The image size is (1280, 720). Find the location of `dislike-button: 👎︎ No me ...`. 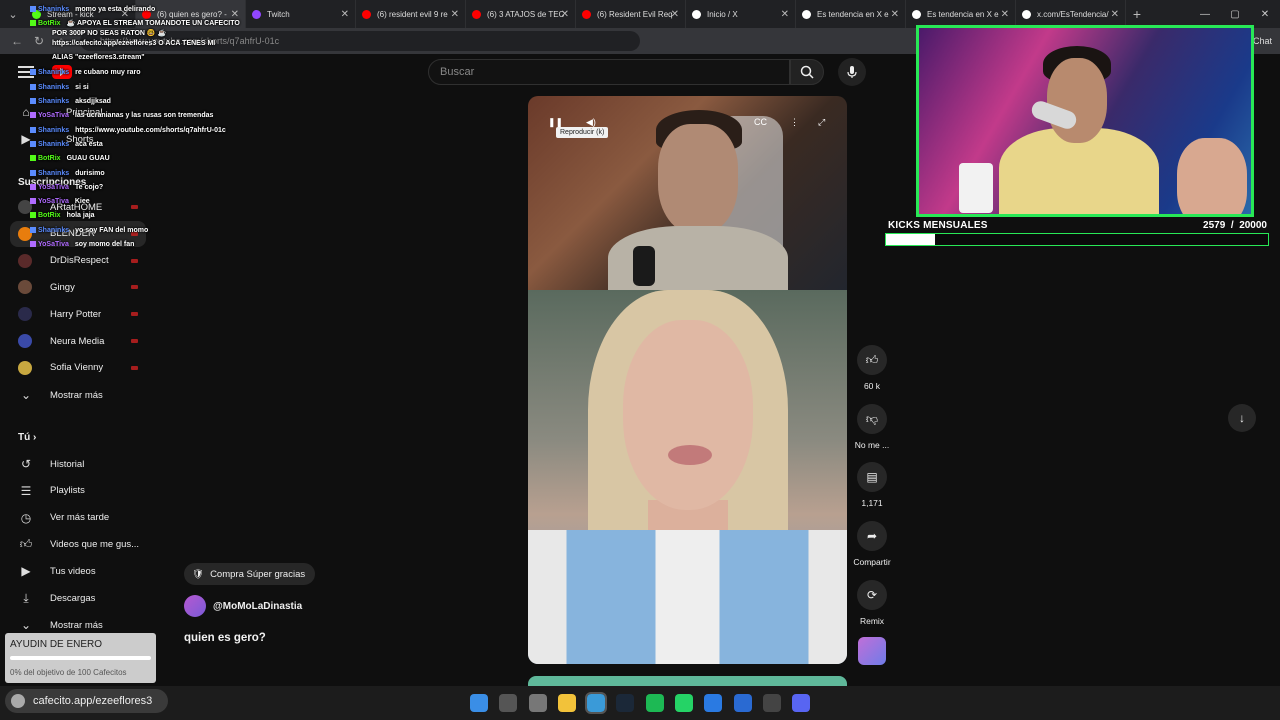

dislike-button: 👎︎ No me ... is located at coordinates (872, 427).